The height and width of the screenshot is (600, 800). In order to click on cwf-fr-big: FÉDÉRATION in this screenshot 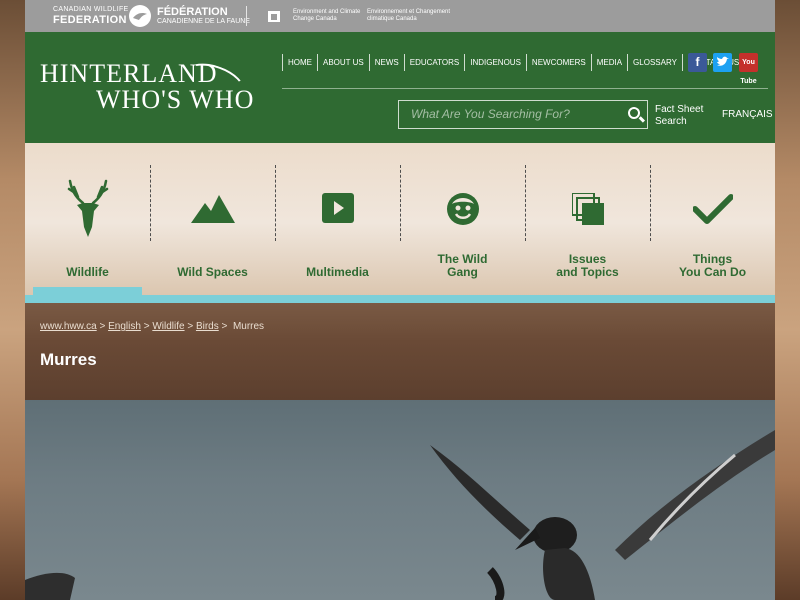, I will do `click(192, 12)`.